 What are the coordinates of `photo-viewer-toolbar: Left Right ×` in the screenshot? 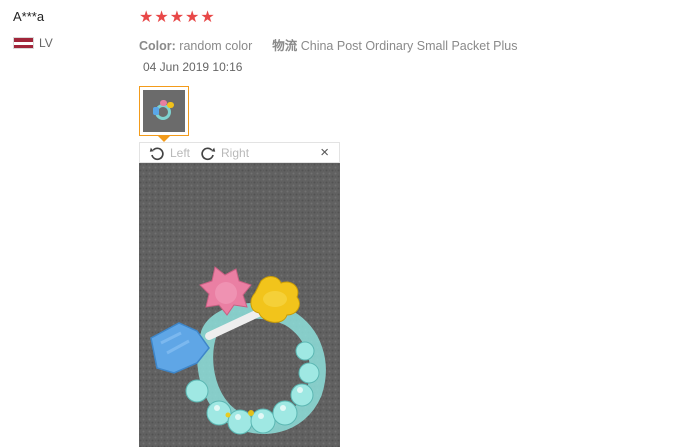 It's located at (239, 152).